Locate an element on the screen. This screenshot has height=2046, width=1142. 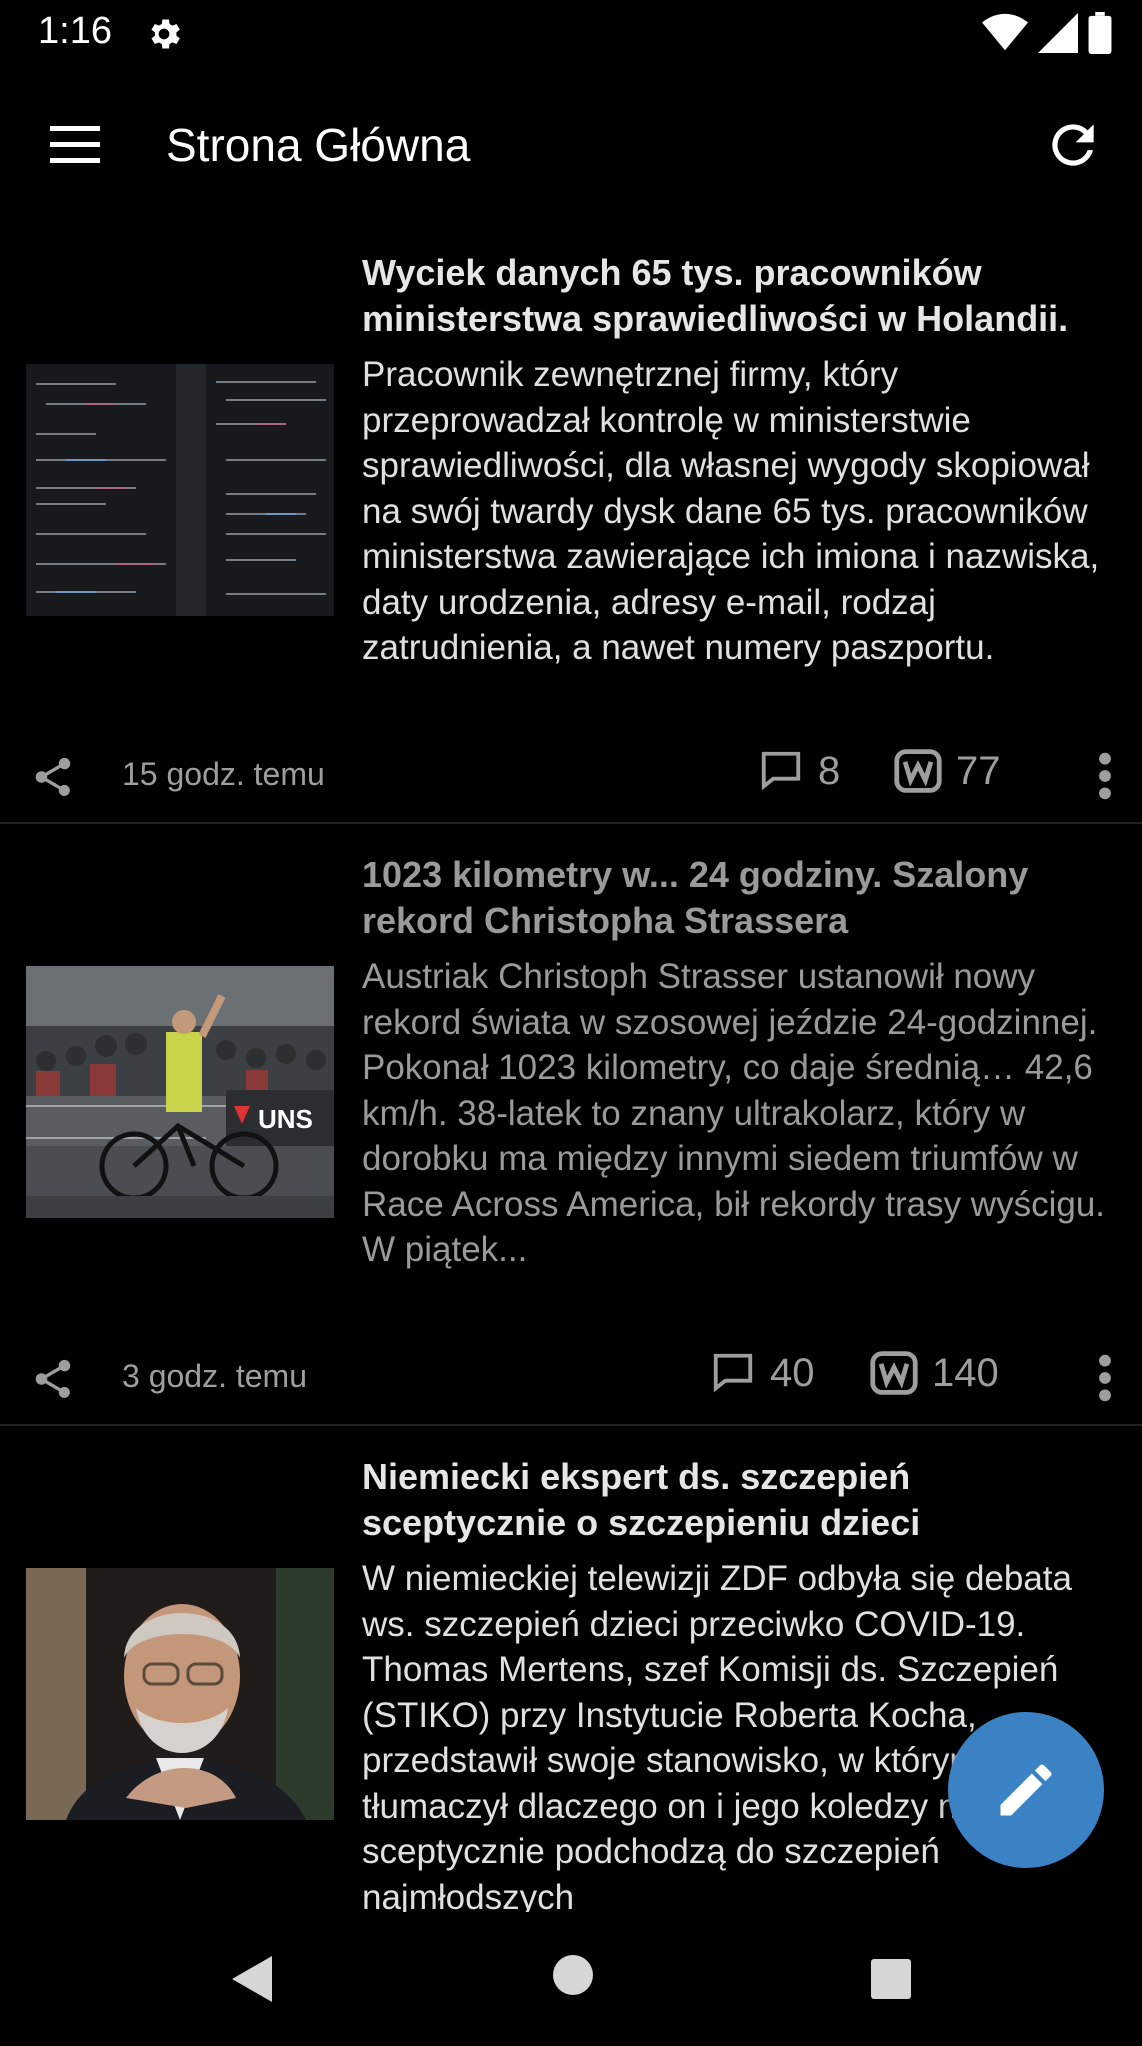
article-footer: 3 godz. temu 40 140 is located at coordinates (571, 1378).